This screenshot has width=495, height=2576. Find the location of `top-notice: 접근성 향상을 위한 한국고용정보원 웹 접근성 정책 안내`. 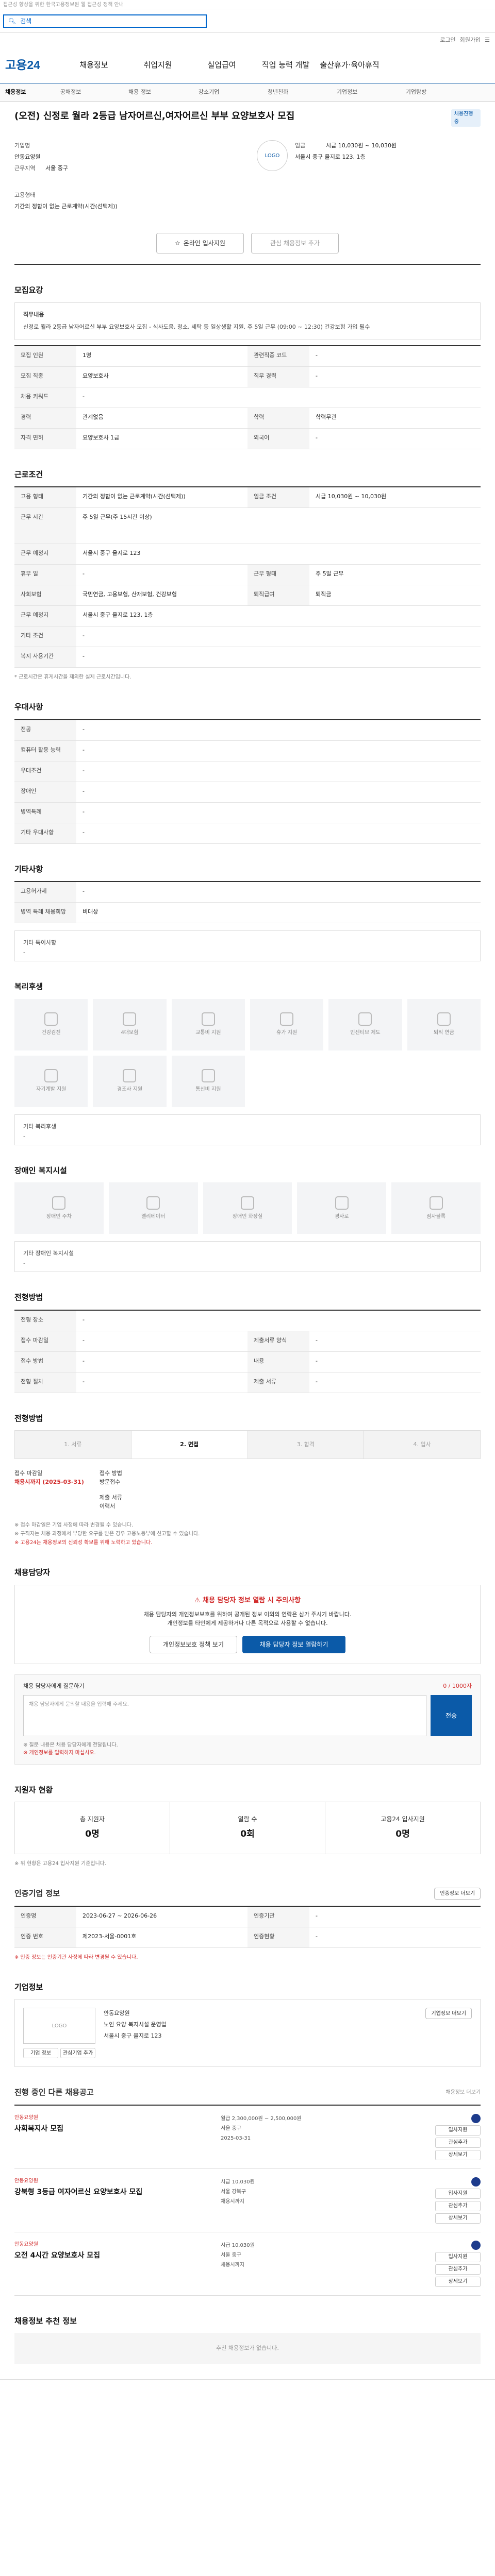

top-notice: 접근성 향상을 위한 한국고용정보원 웹 접근성 정책 안내 is located at coordinates (247, 4).